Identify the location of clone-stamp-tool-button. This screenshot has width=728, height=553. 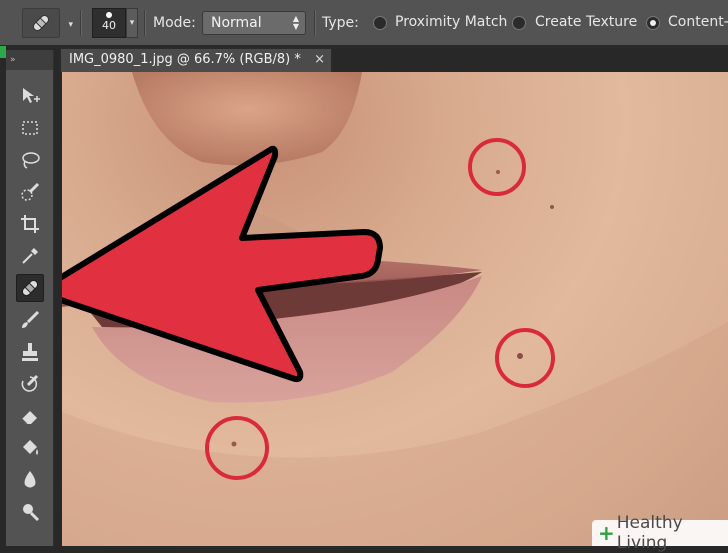
(30, 352).